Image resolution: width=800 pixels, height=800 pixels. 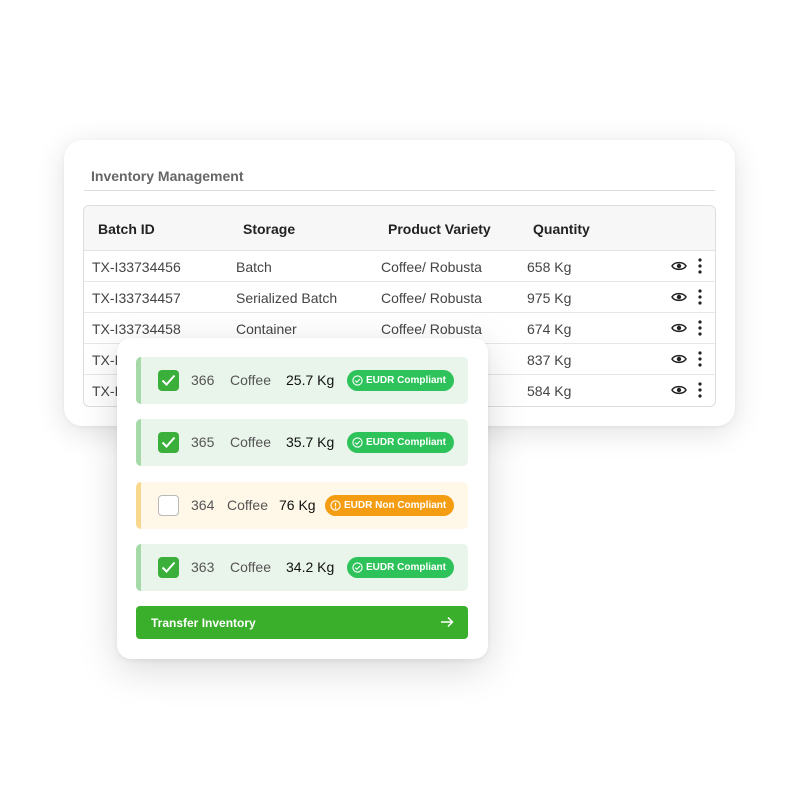 What do you see at coordinates (136, 329) in the screenshot?
I see `cell-batch-id: TX-I33734458` at bounding box center [136, 329].